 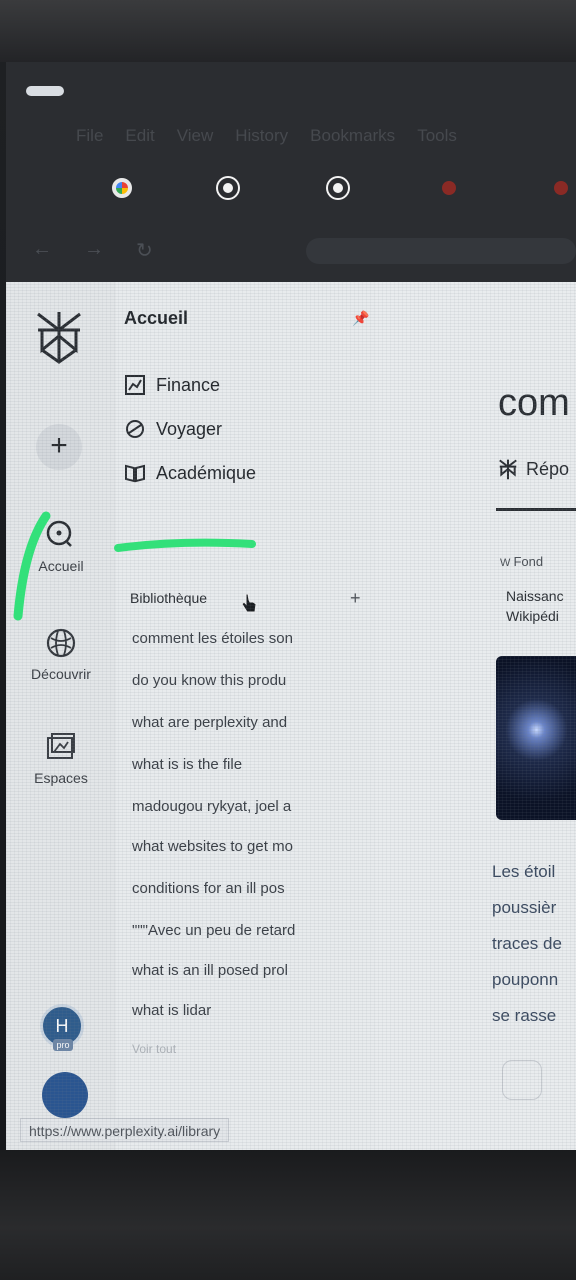 What do you see at coordinates (536, 738) in the screenshot?
I see `star-cluster-image` at bounding box center [536, 738].